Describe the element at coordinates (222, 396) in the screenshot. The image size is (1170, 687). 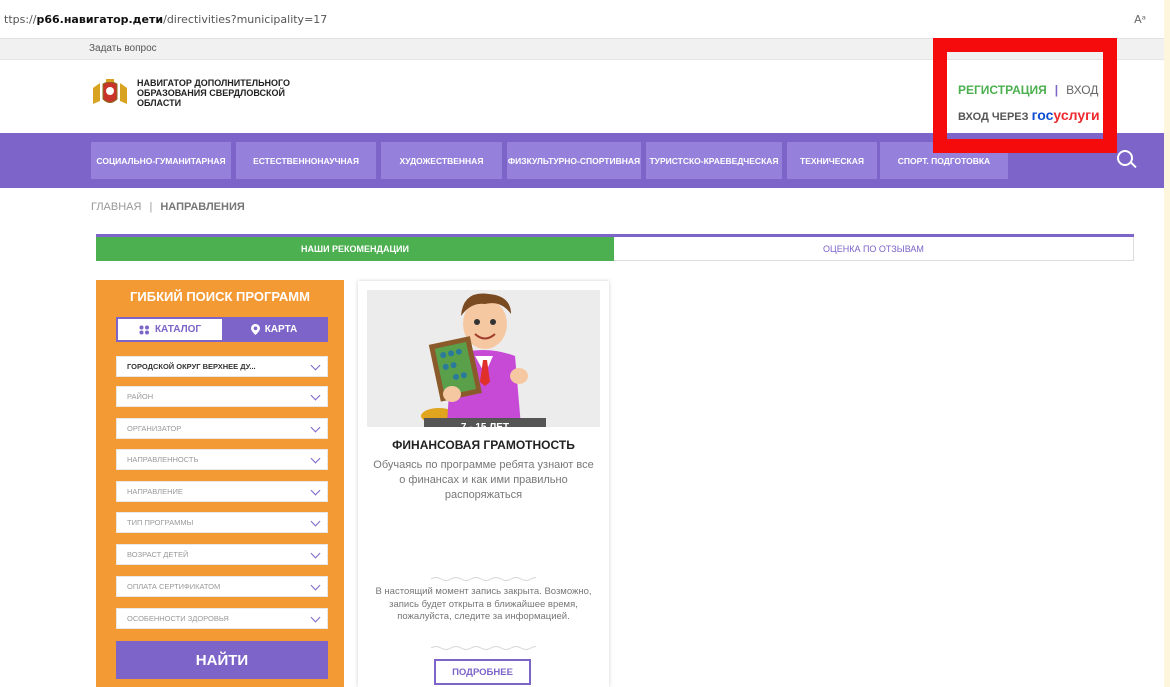
I see `district-select: РАЙОН` at that location.